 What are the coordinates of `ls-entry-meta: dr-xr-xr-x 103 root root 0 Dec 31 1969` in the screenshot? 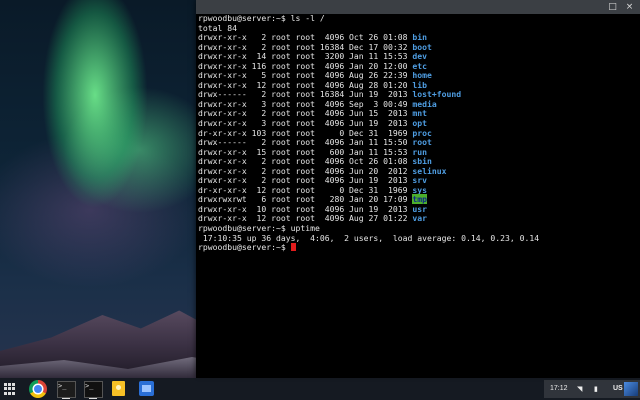 It's located at (305, 132).